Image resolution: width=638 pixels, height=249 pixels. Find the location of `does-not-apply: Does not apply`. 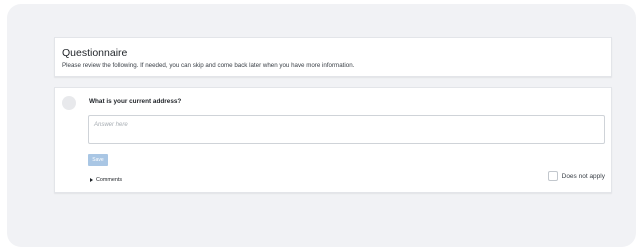

does-not-apply: Does not apply is located at coordinates (576, 176).